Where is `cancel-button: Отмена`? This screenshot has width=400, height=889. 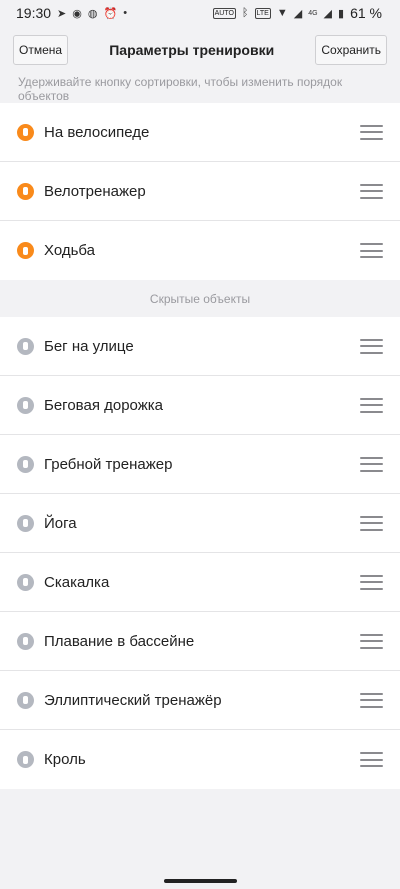 cancel-button: Отмена is located at coordinates (41, 50).